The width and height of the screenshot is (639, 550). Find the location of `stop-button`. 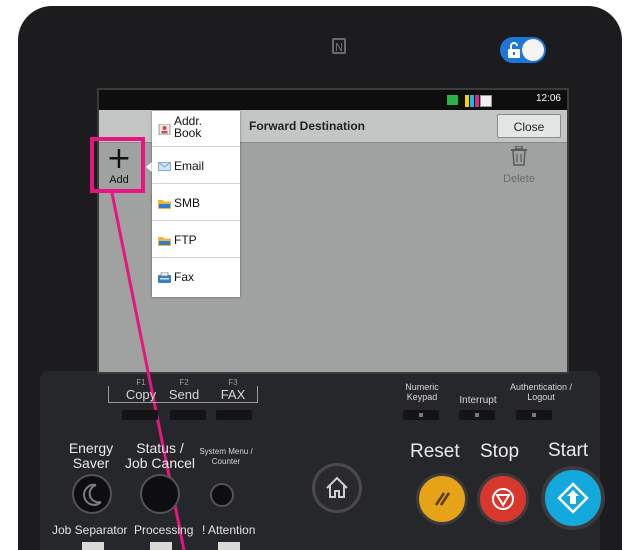

stop-button is located at coordinates (503, 499).